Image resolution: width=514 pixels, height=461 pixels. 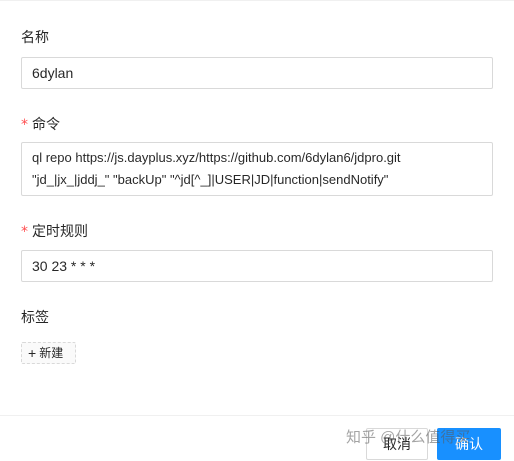 What do you see at coordinates (54, 231) in the screenshot?
I see `schedule-label: * 定时规则` at bounding box center [54, 231].